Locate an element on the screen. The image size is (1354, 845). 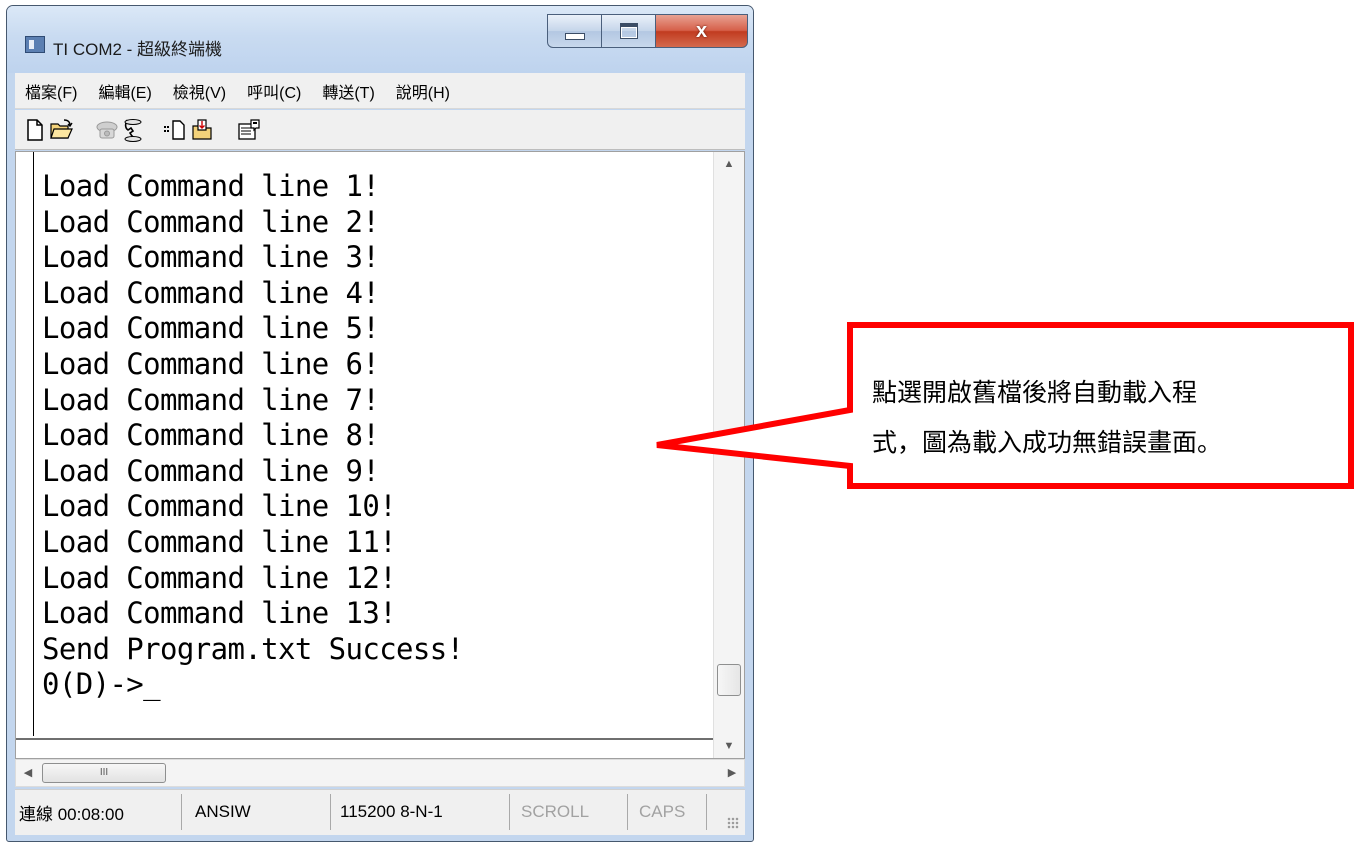
callout-line-1: 點選開啟舊檔後將自動載入程 is located at coordinates (1035, 392).